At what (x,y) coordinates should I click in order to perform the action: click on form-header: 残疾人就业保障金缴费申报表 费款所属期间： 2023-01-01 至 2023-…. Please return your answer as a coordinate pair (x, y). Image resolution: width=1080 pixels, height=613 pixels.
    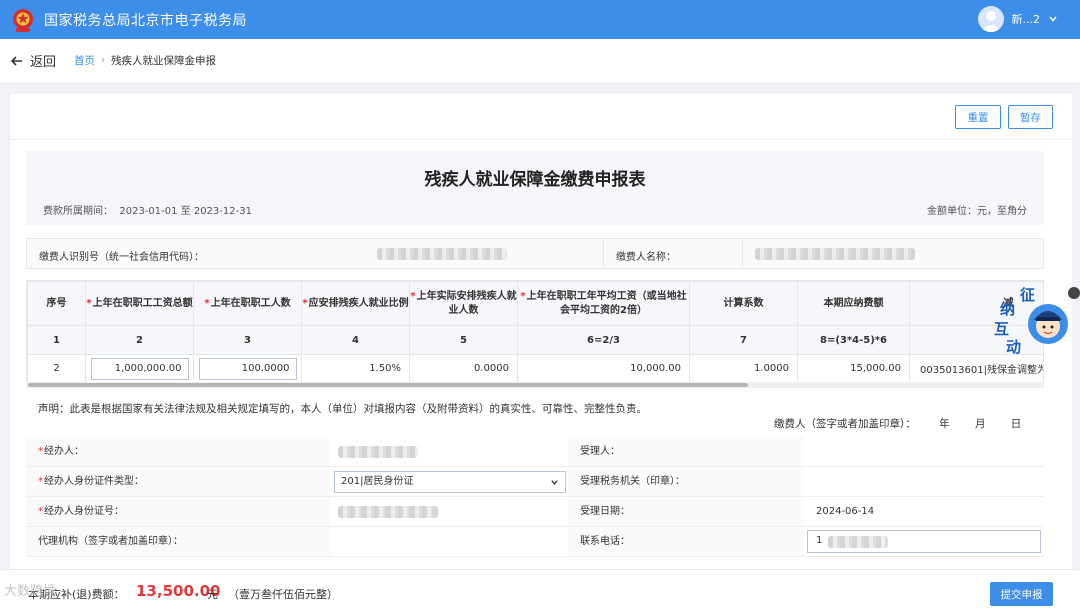
    Looking at the image, I should click on (535, 188).